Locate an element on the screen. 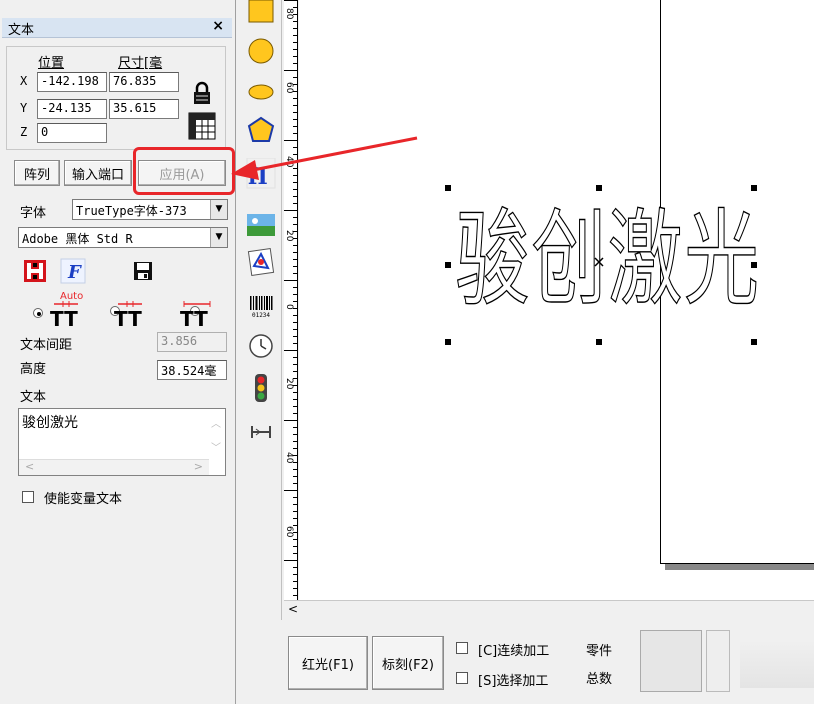  scroll-up-icon: ︿ is located at coordinates (216, 422).